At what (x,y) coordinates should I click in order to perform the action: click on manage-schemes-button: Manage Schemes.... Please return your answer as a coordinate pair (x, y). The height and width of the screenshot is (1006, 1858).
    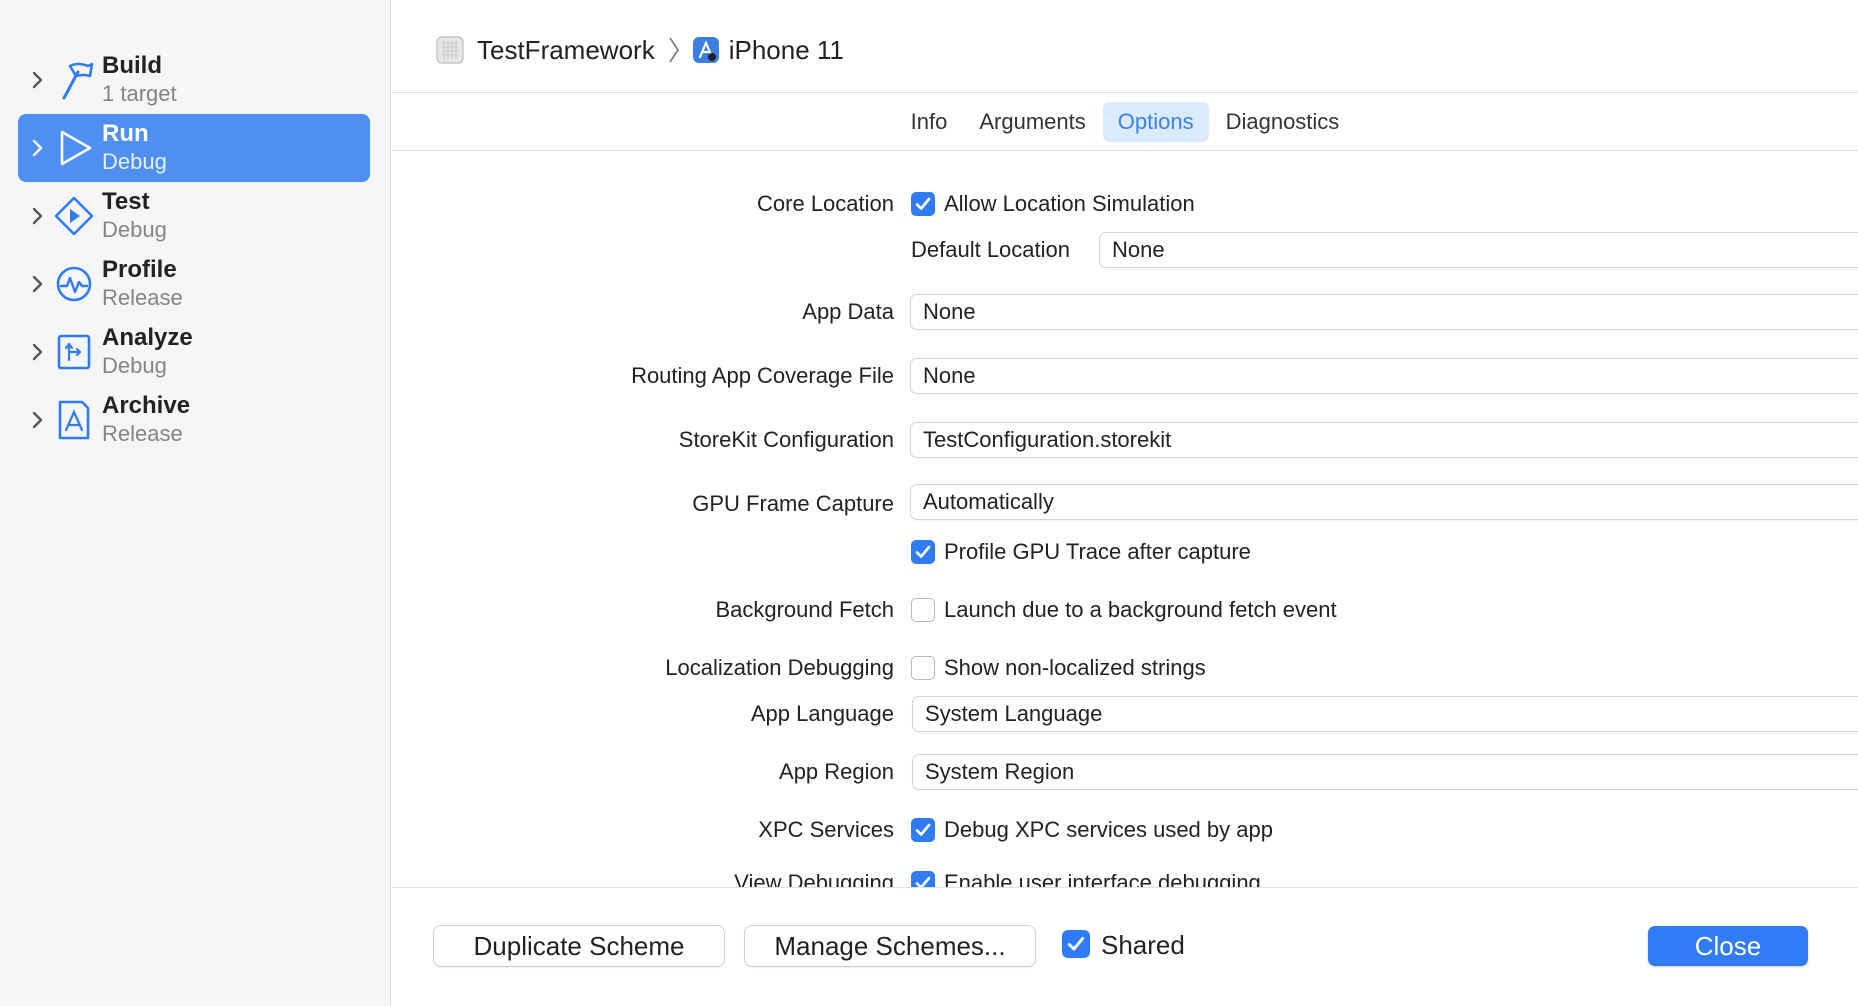
    Looking at the image, I should click on (890, 946).